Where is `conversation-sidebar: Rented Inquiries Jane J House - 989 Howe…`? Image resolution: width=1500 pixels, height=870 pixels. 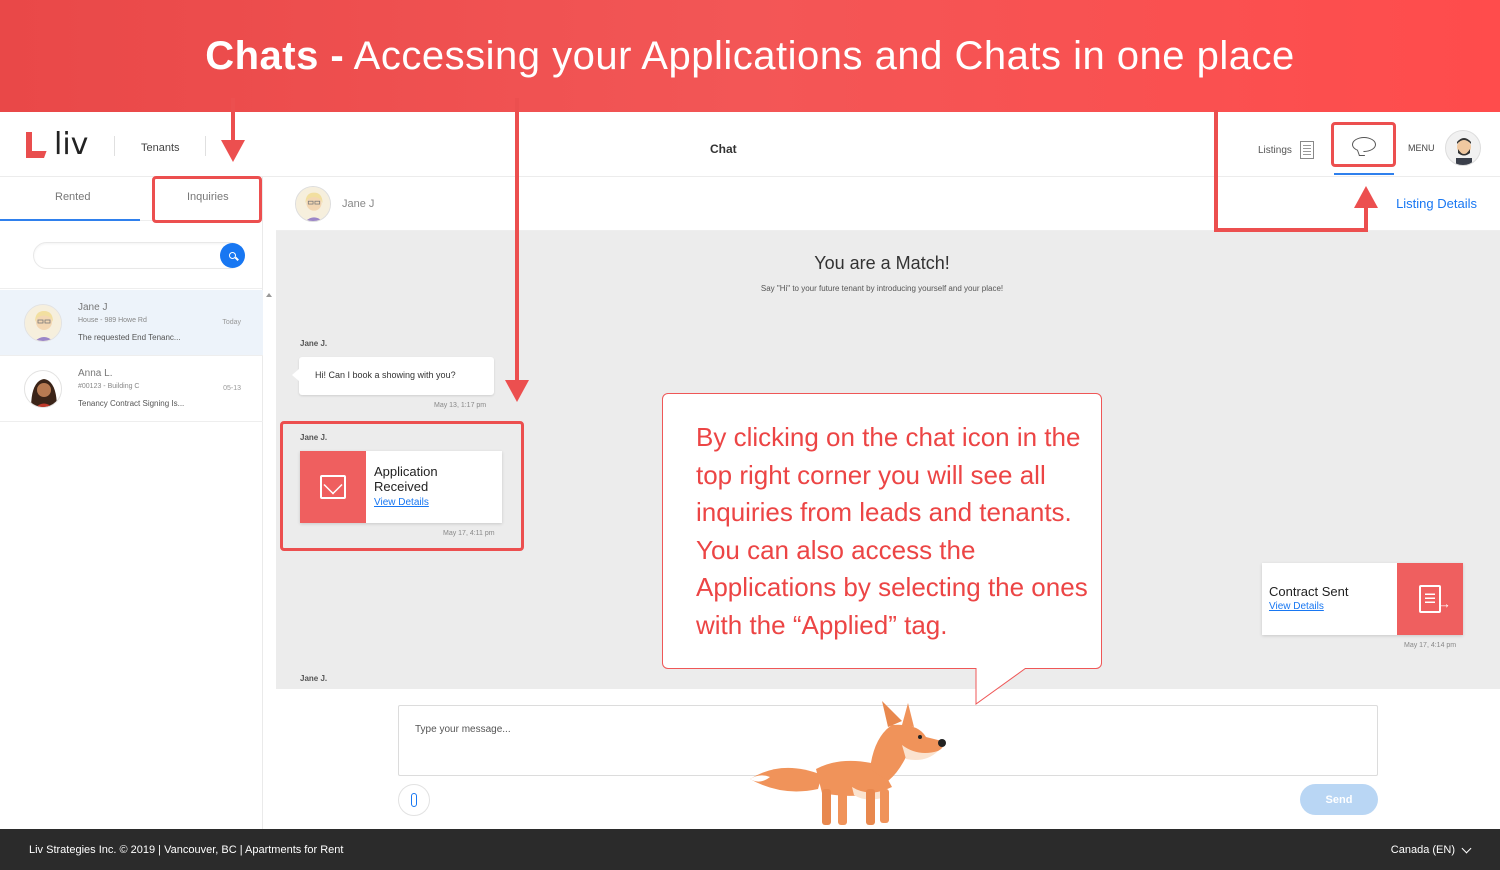 conversation-sidebar: Rented Inquiries Jane J House - 989 Howe… is located at coordinates (131, 502).